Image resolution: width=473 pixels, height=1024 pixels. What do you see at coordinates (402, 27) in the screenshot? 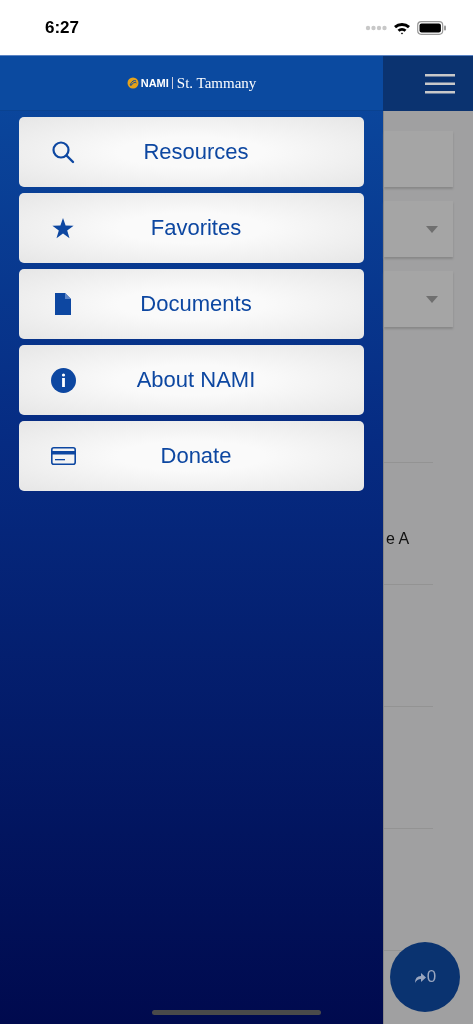
I see `wifi-icon` at bounding box center [402, 27].